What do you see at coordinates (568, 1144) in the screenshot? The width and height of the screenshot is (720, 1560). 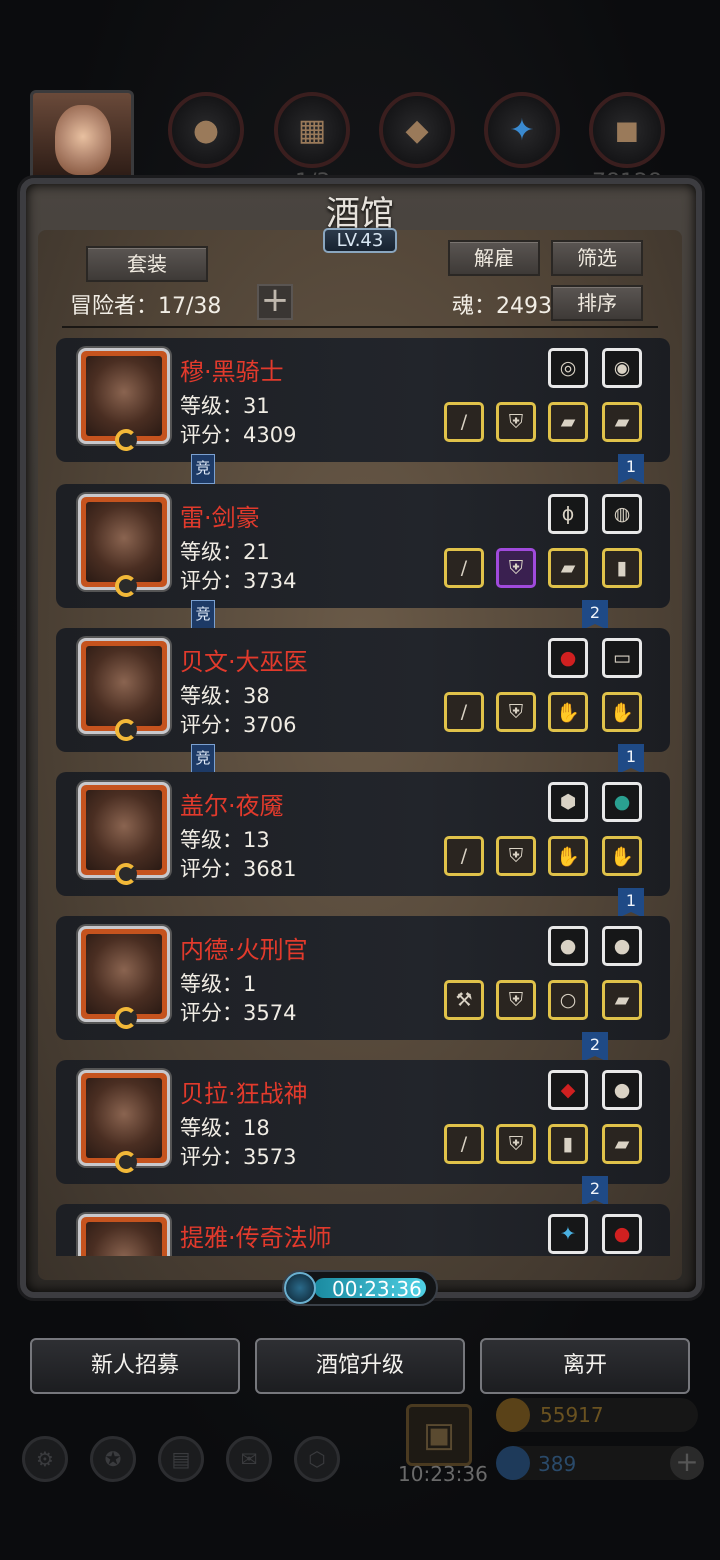 I see `cloak-slot: ▮` at bounding box center [568, 1144].